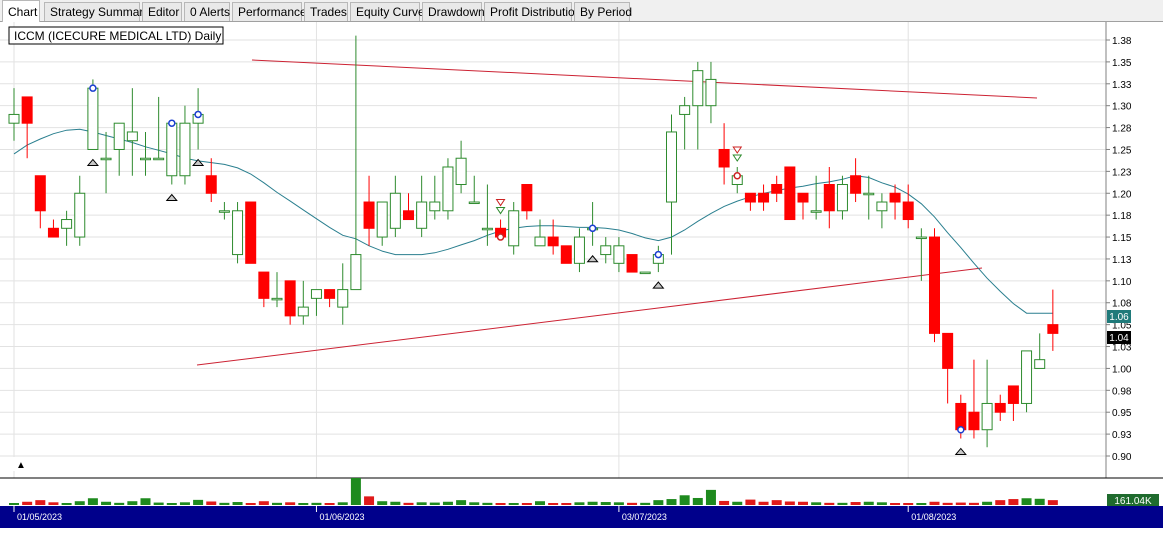  Describe the element at coordinates (207, 11) in the screenshot. I see `tab-alerts: 0 Alerts` at that location.